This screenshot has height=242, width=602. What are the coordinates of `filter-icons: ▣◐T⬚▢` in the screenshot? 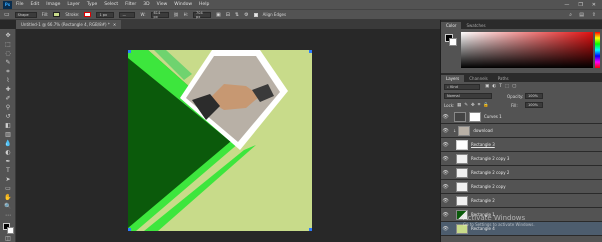 It's located at (502, 86).